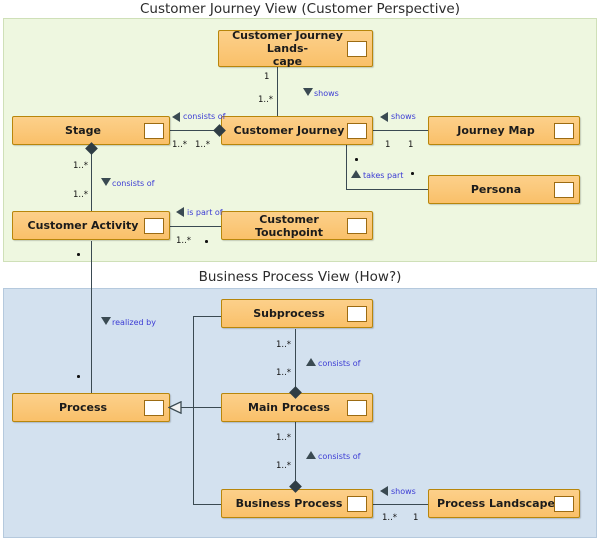 The image size is (600, 541). Describe the element at coordinates (81, 166) in the screenshot. I see `card-stage-activity-source: 1..*` at that location.